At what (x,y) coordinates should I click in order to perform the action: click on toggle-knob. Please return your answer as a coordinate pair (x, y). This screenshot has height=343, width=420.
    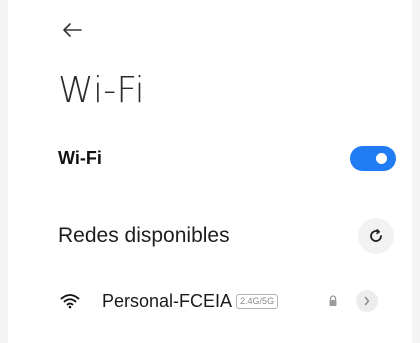
    Looking at the image, I should click on (381, 158).